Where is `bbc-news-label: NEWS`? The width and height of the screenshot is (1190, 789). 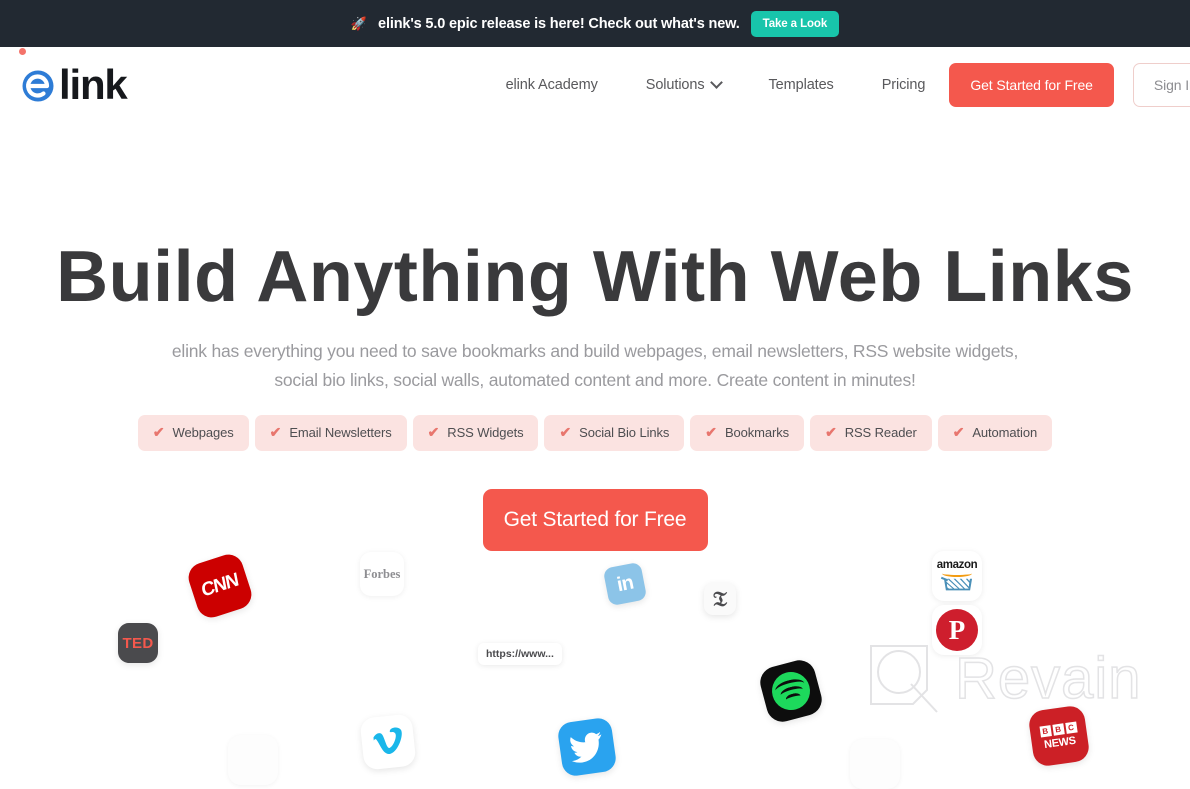 bbc-news-label: NEWS is located at coordinates (1060, 742).